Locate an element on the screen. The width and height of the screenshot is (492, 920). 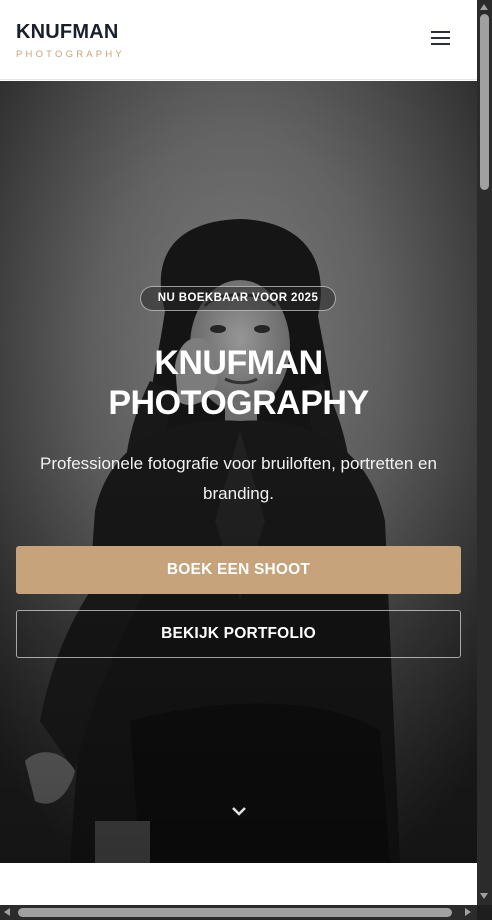
horizontal-scrollbar-thumb is located at coordinates (235, 912).